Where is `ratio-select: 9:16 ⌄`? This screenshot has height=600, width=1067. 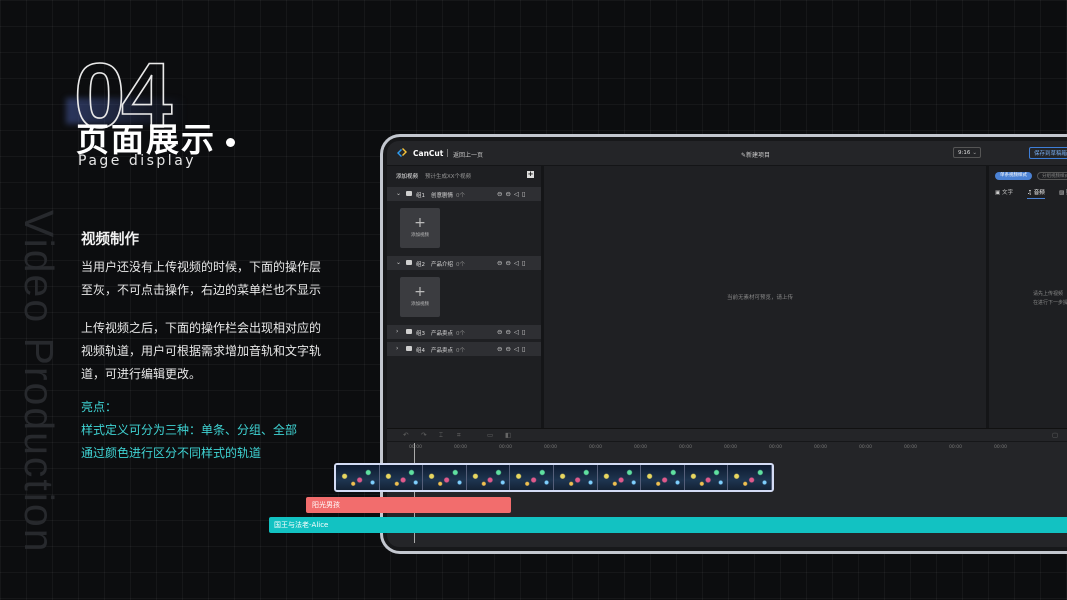
ratio-select: 9:16 ⌄ is located at coordinates (967, 152).